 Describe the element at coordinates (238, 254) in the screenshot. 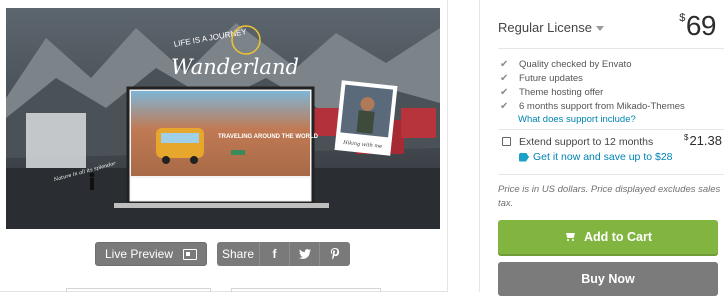

I see `share-label: Share` at that location.